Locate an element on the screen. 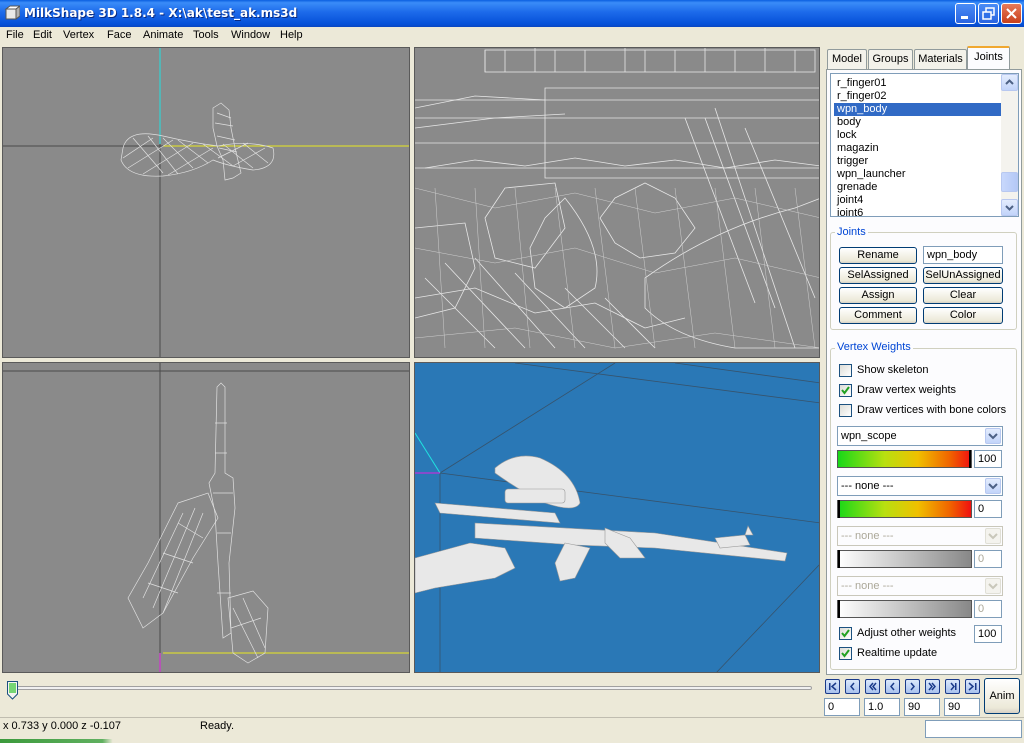  anim-button: Anim is located at coordinates (1002, 696).